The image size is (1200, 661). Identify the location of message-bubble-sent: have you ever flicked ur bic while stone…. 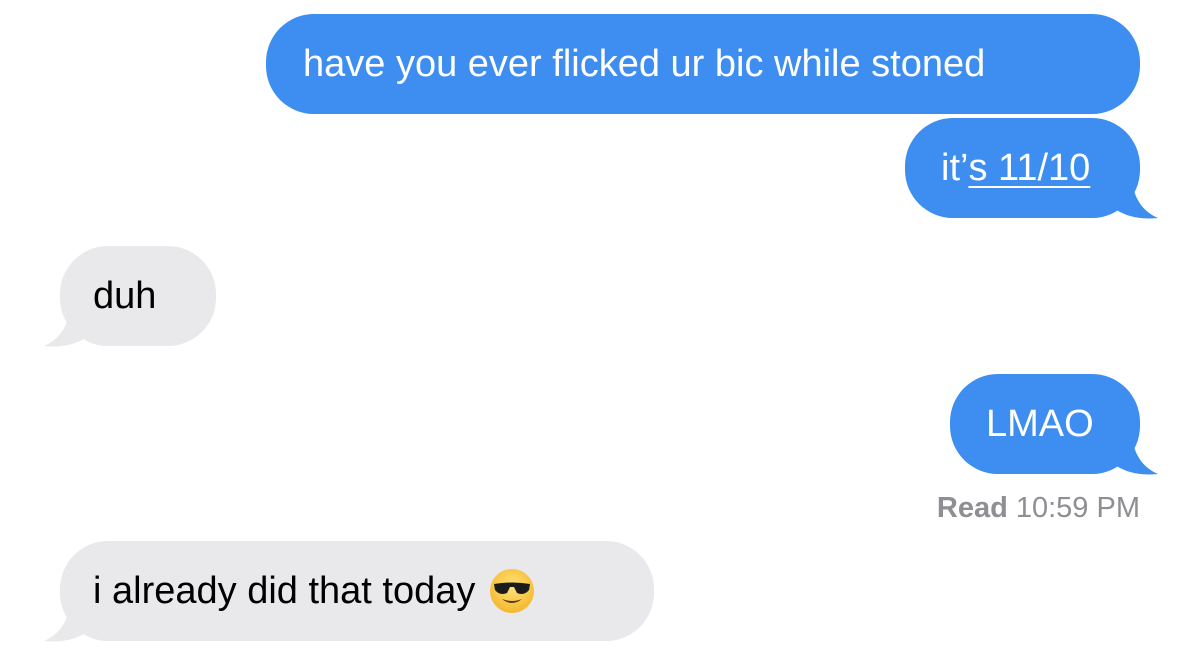
(703, 64).